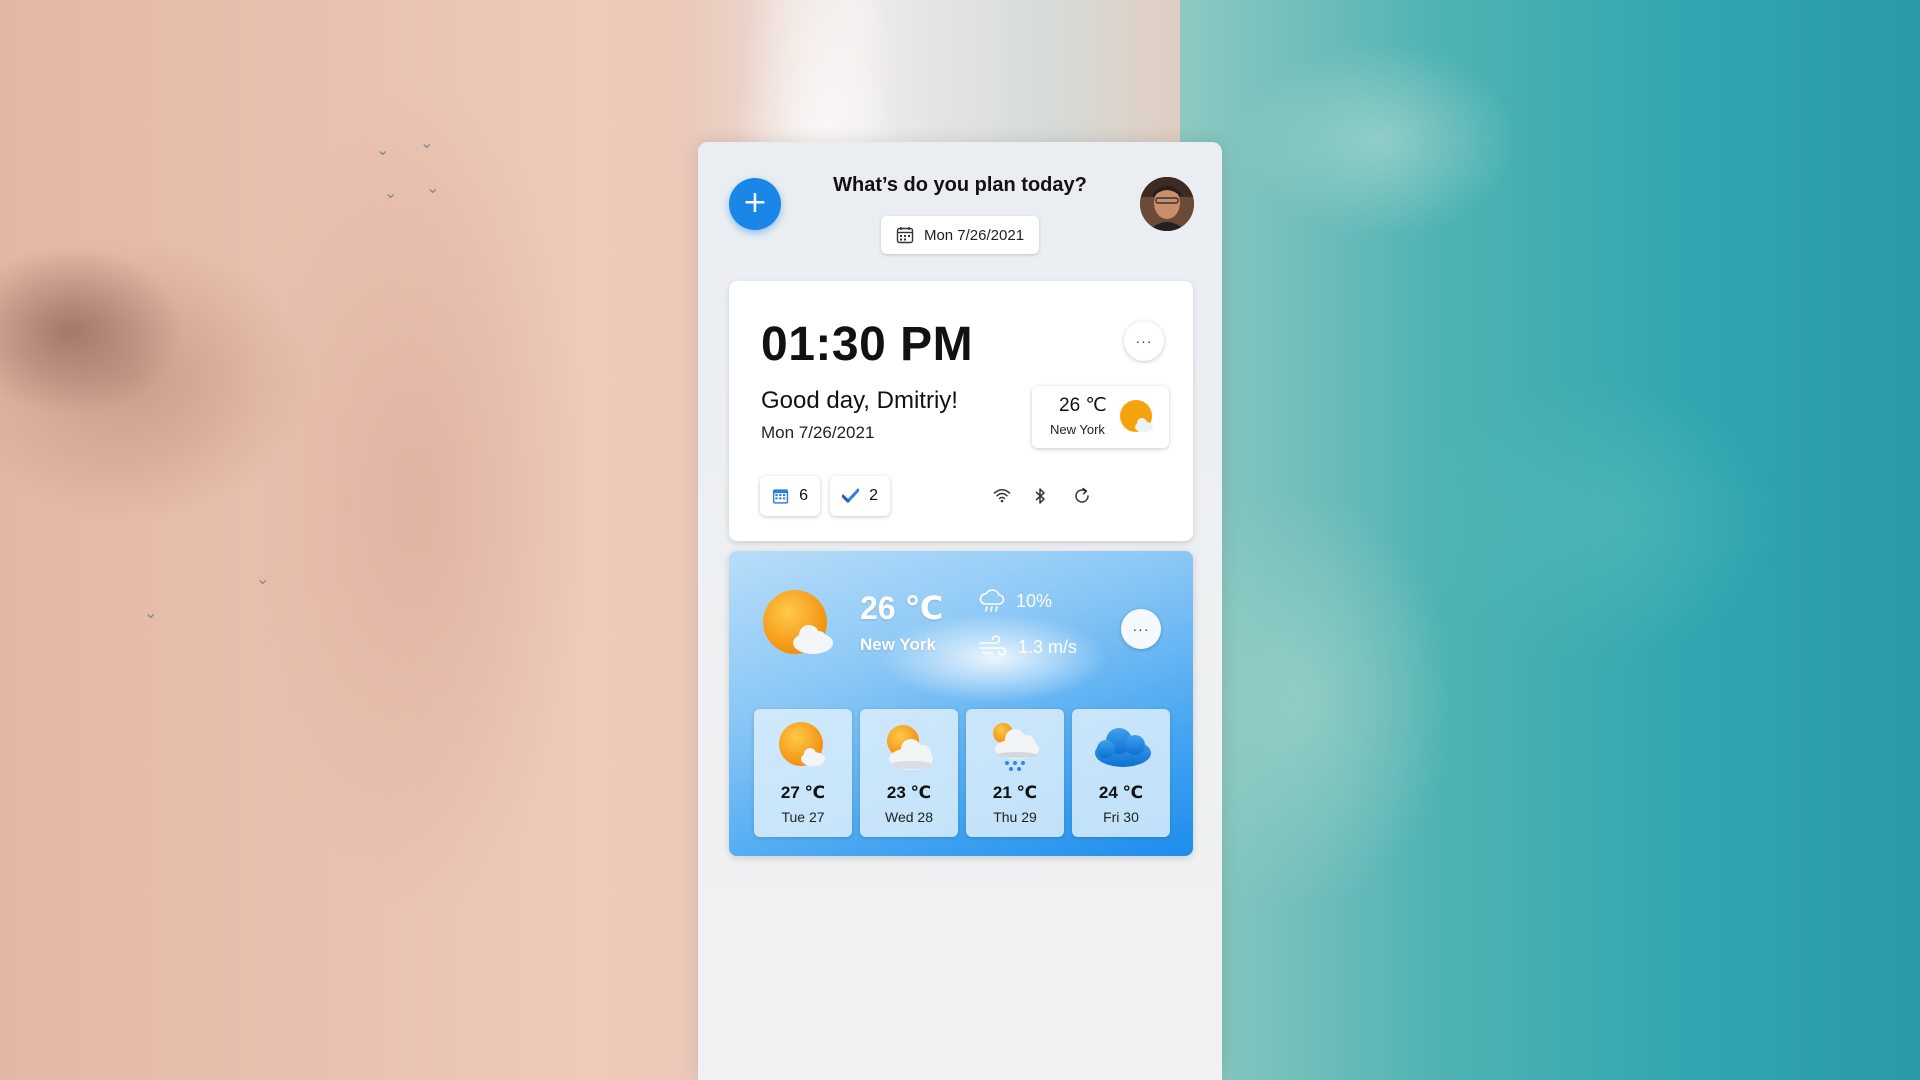 Image resolution: width=1920 pixels, height=1080 pixels. What do you see at coordinates (993, 645) in the screenshot?
I see `wind-icon` at bounding box center [993, 645].